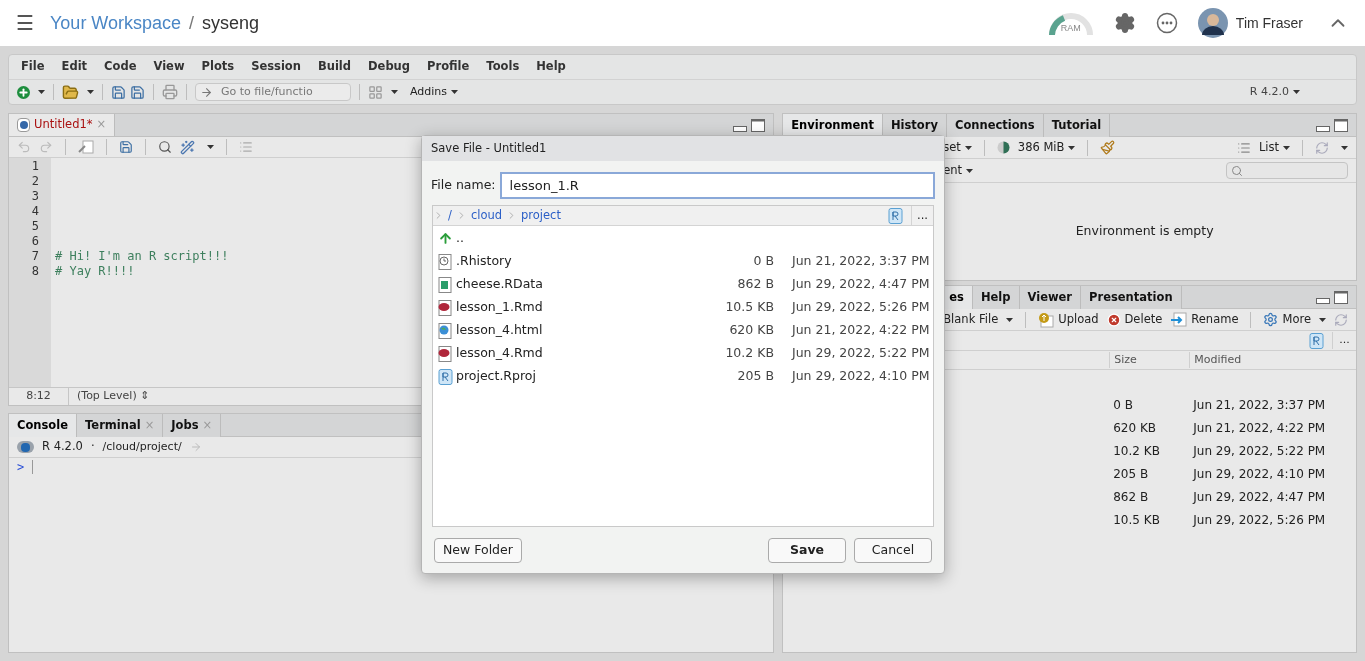 The image size is (1365, 661). What do you see at coordinates (1149, 360) in the screenshot?
I see `column-header: Size` at bounding box center [1149, 360].